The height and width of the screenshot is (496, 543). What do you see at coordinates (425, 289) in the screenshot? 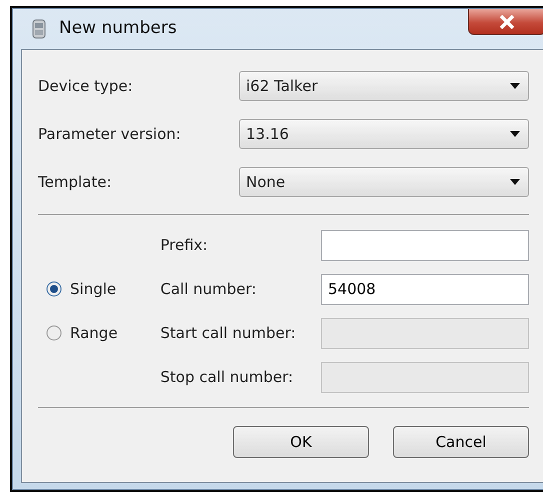
I see `text-field: 54008` at bounding box center [425, 289].